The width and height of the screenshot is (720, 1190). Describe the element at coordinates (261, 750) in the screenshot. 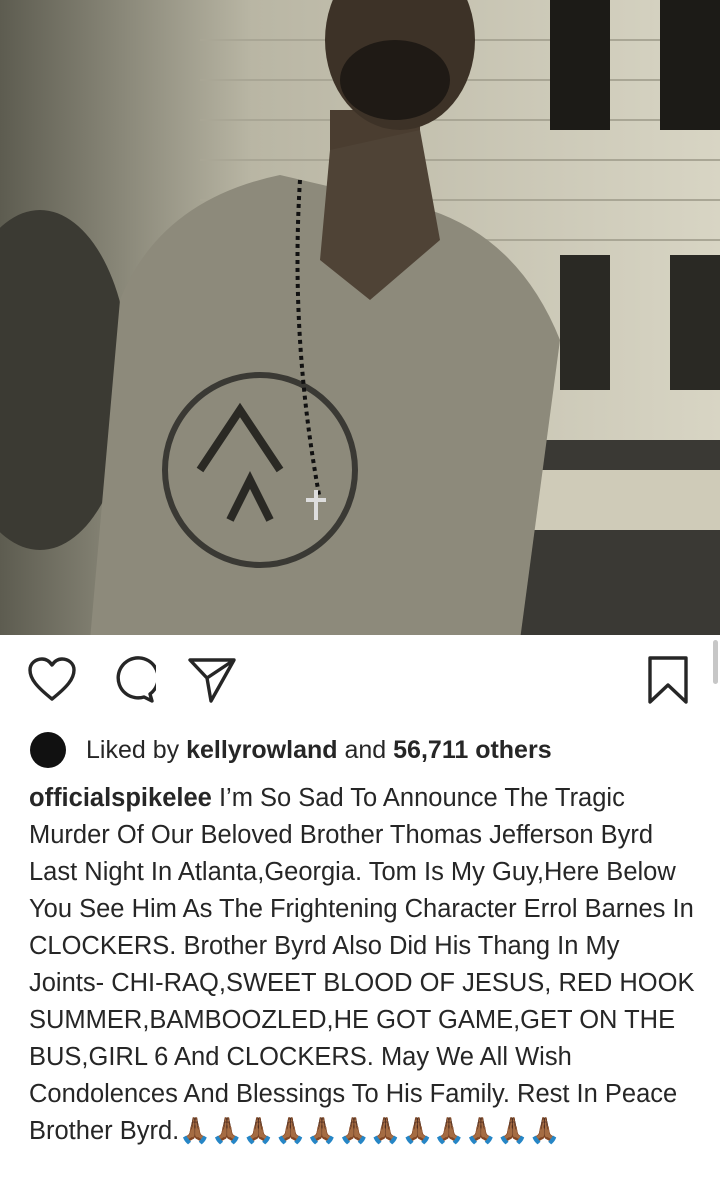

I see `liker-username: kellyrowland` at that location.